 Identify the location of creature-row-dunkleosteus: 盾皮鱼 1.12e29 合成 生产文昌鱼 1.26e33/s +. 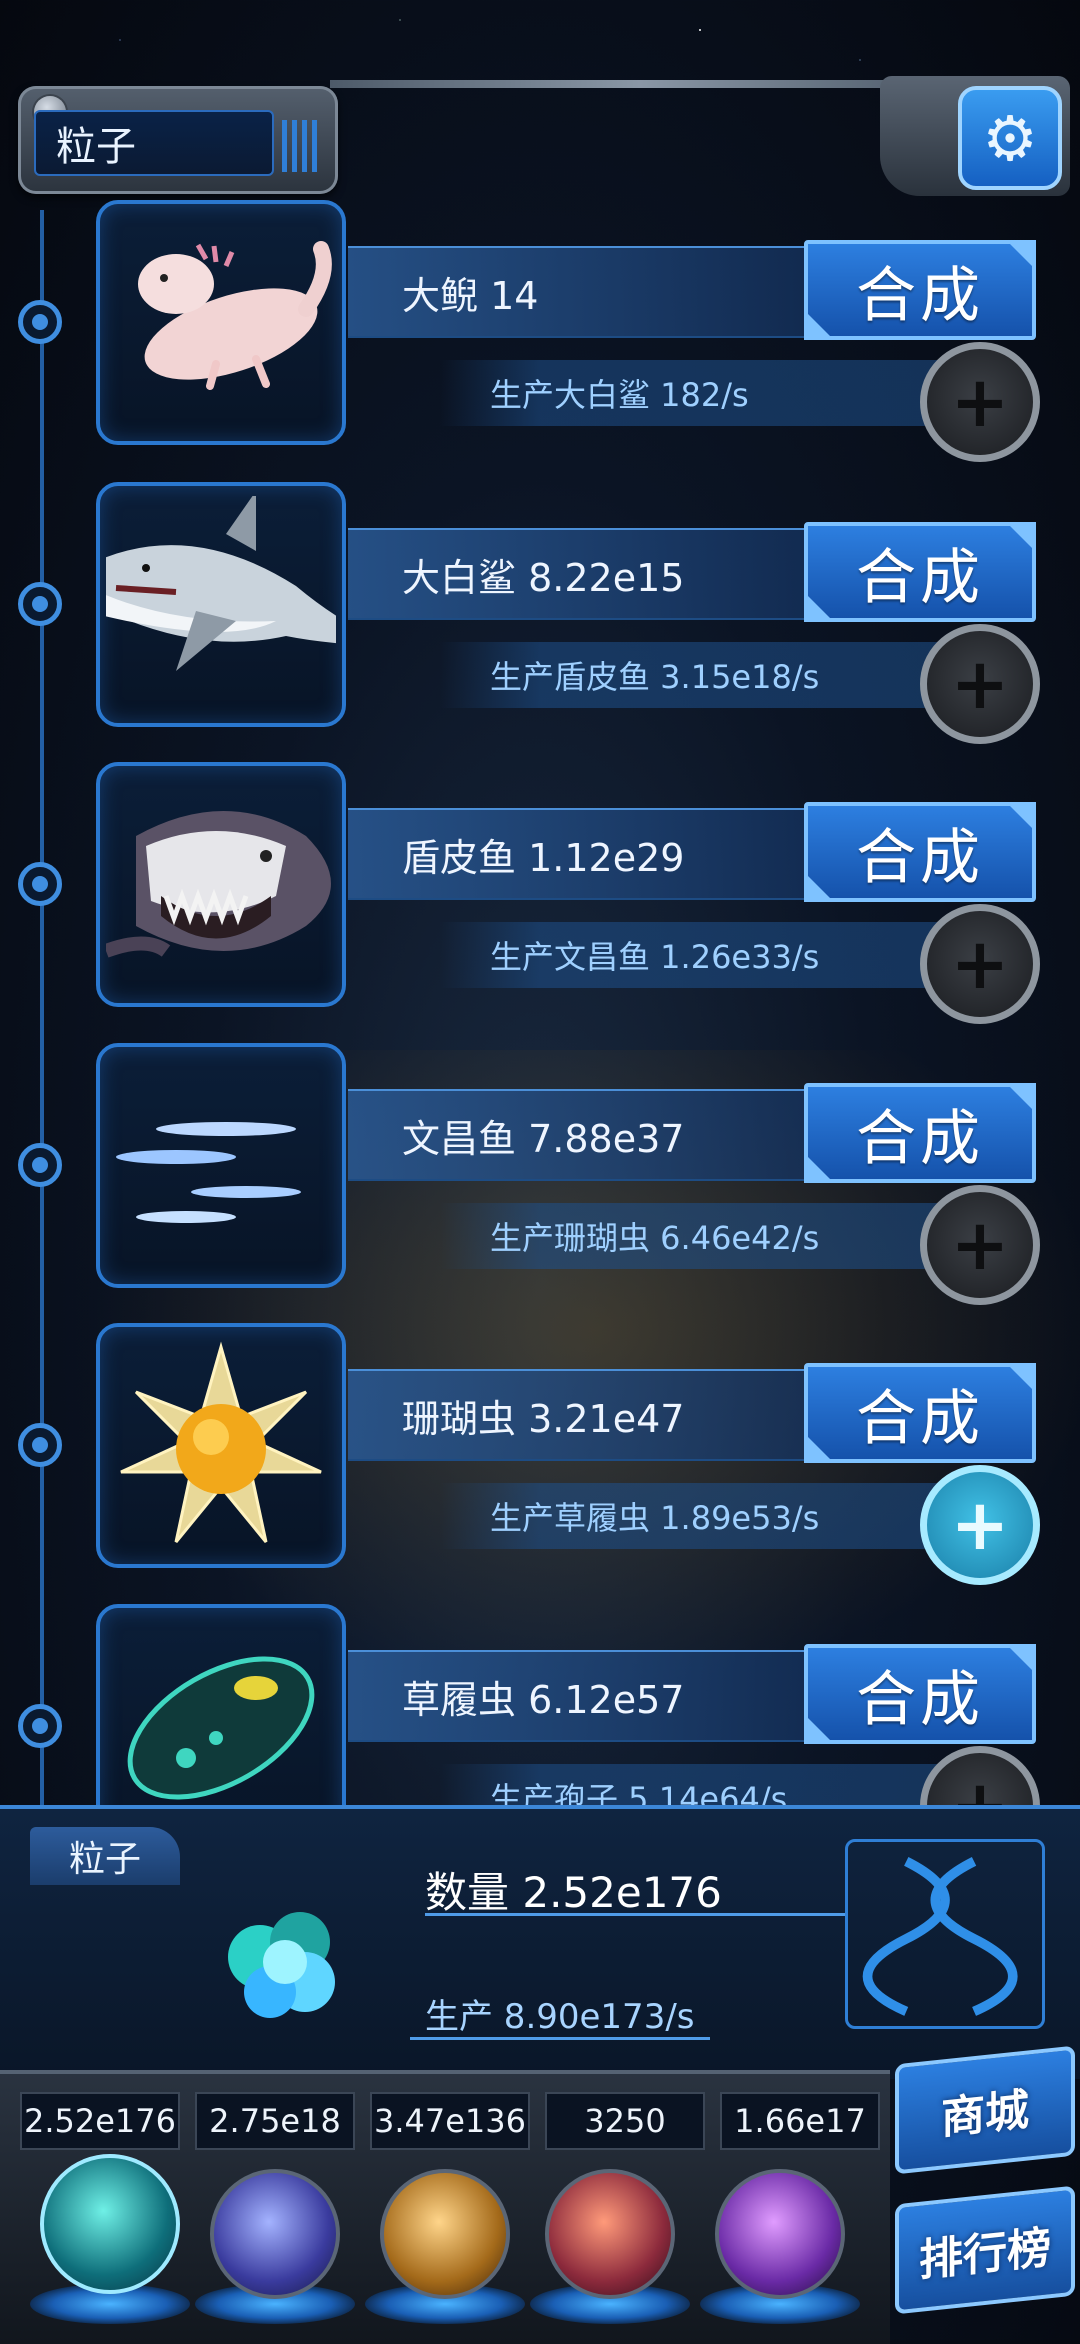
(540, 897).